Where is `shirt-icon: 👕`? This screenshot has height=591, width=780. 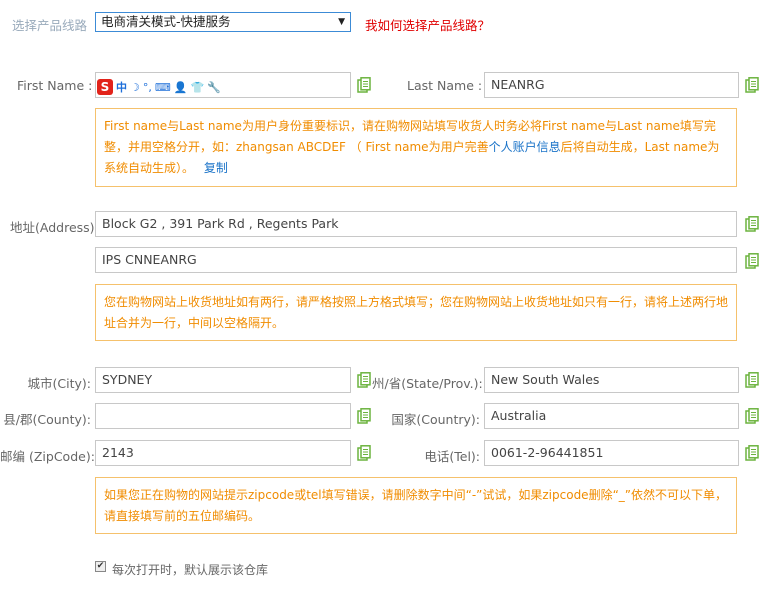 shirt-icon: 👕 is located at coordinates (197, 87).